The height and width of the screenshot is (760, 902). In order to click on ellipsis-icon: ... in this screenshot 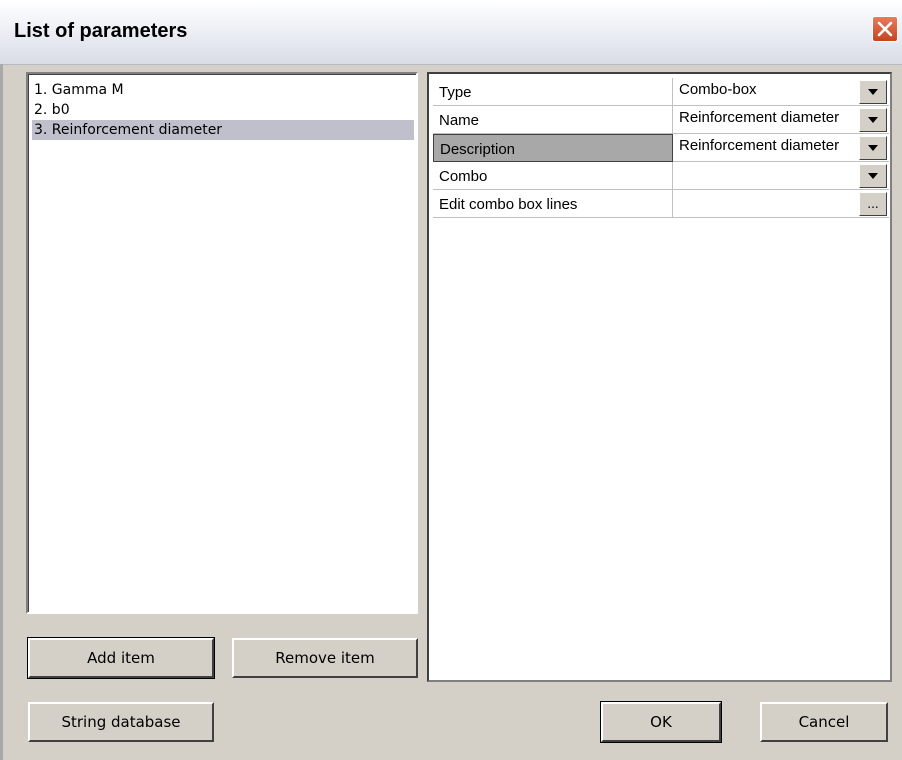, I will do `click(873, 204)`.